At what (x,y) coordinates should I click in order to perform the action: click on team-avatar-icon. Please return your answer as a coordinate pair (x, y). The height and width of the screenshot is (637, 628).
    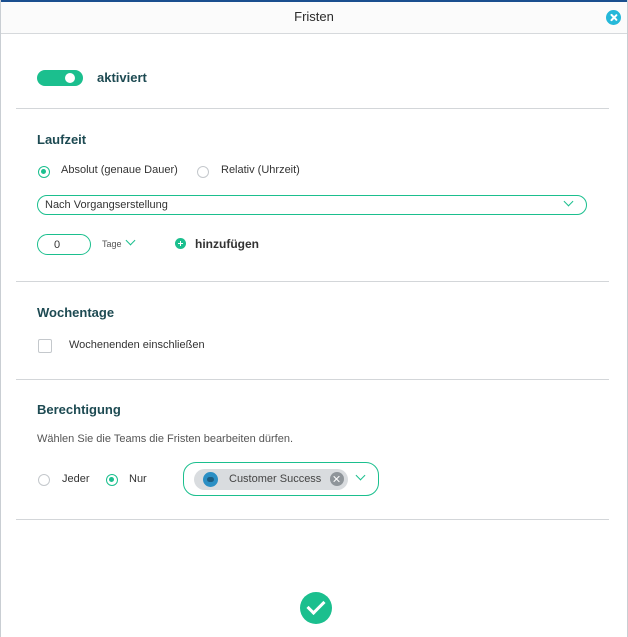
    Looking at the image, I should click on (210, 479).